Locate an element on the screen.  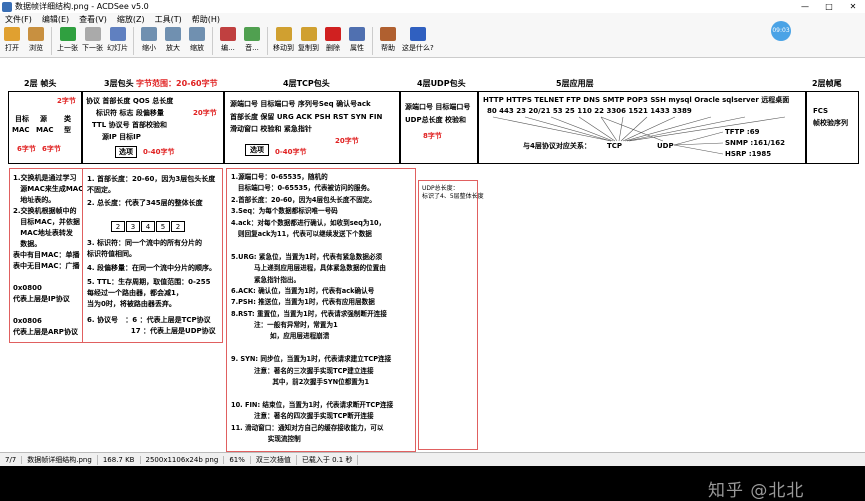
tcp-note-line: 3.Seq：为每个数据都标识唯一号码 is located at coordinates (284, 211).